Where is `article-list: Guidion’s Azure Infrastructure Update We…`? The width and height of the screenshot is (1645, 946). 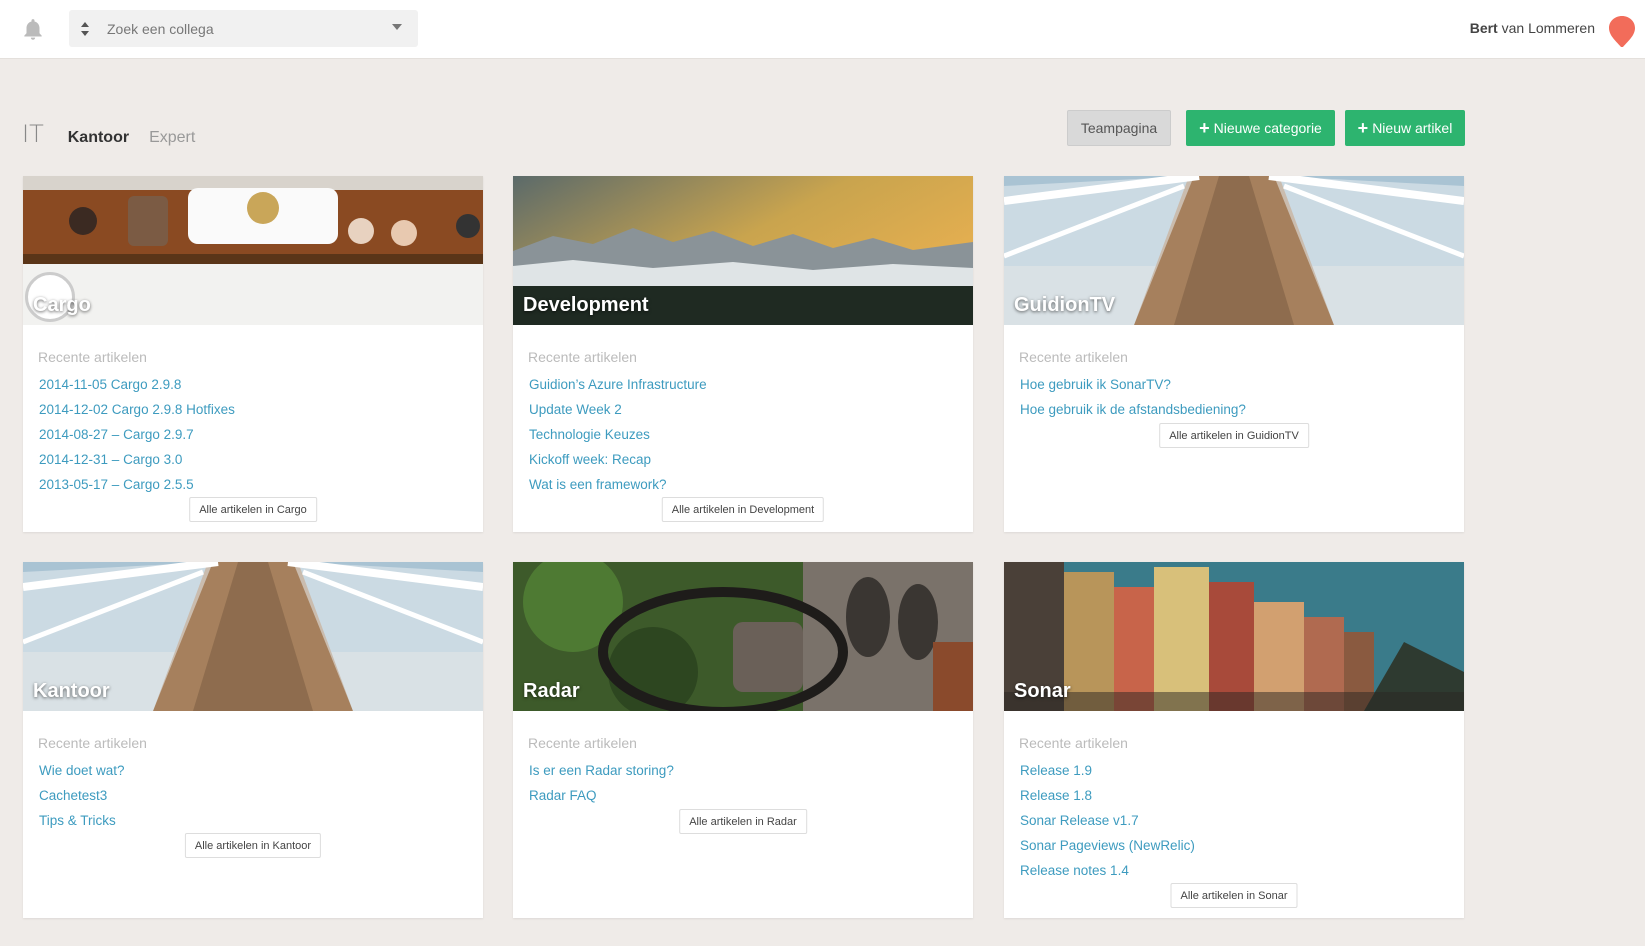
article-list: Guidion’s Azure Infrastructure Update We… is located at coordinates (618, 438).